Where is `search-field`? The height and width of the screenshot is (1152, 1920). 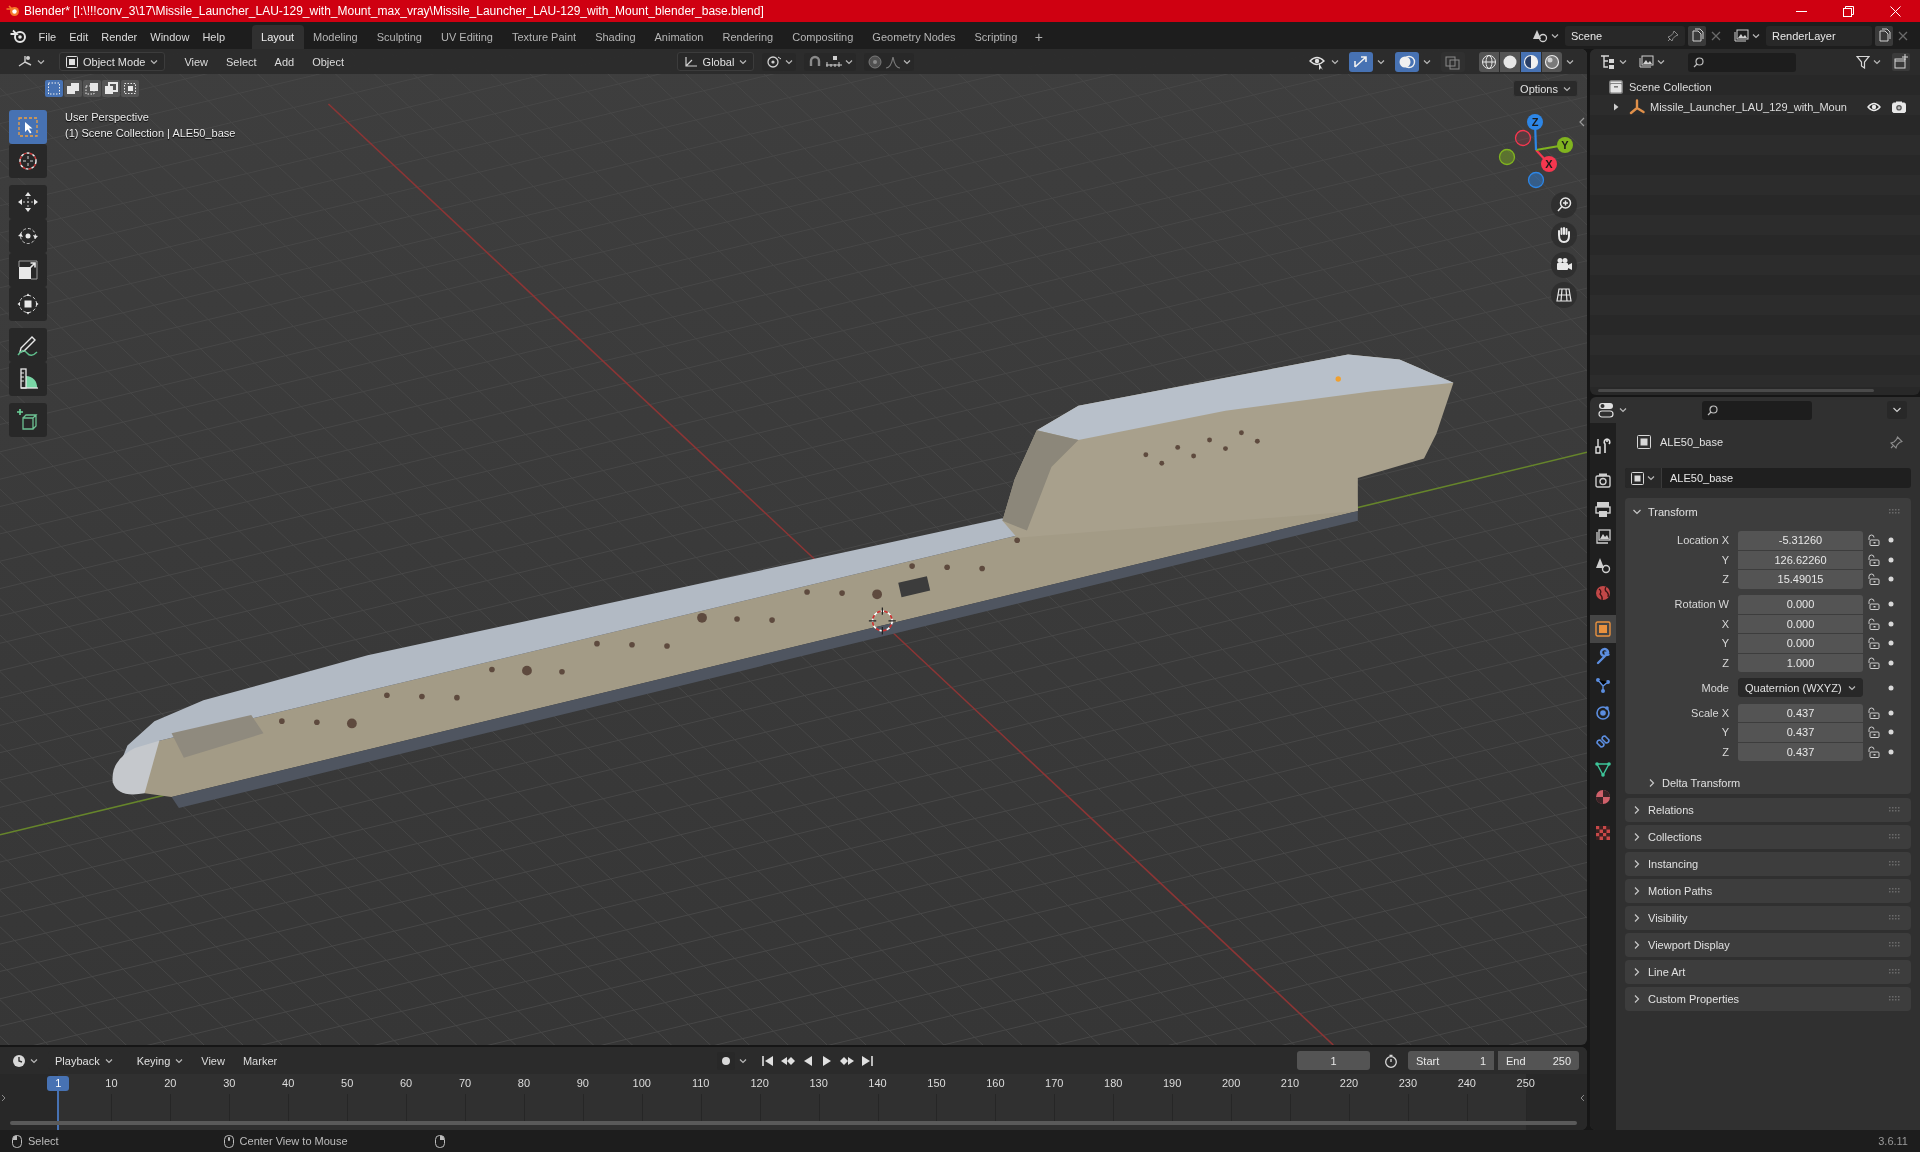
search-field is located at coordinates (1742, 62).